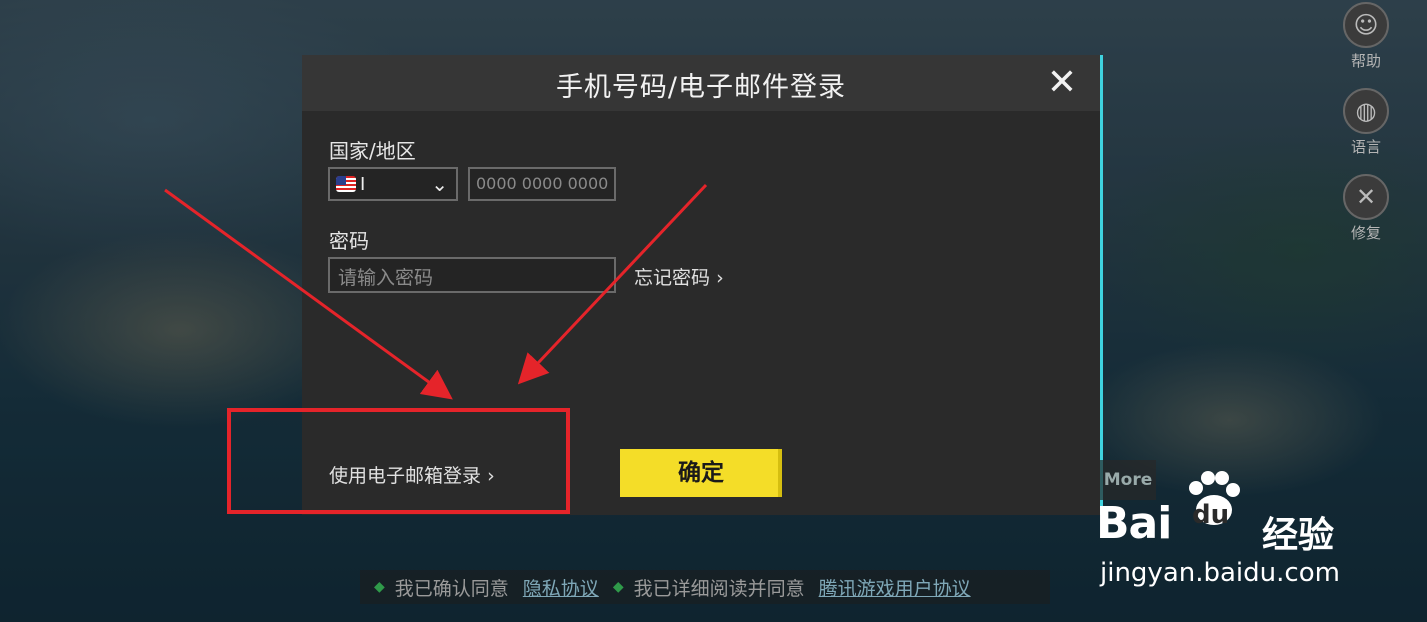 This screenshot has height=622, width=1427. Describe the element at coordinates (398, 461) in the screenshot. I see `annotation-highlight-box` at that location.